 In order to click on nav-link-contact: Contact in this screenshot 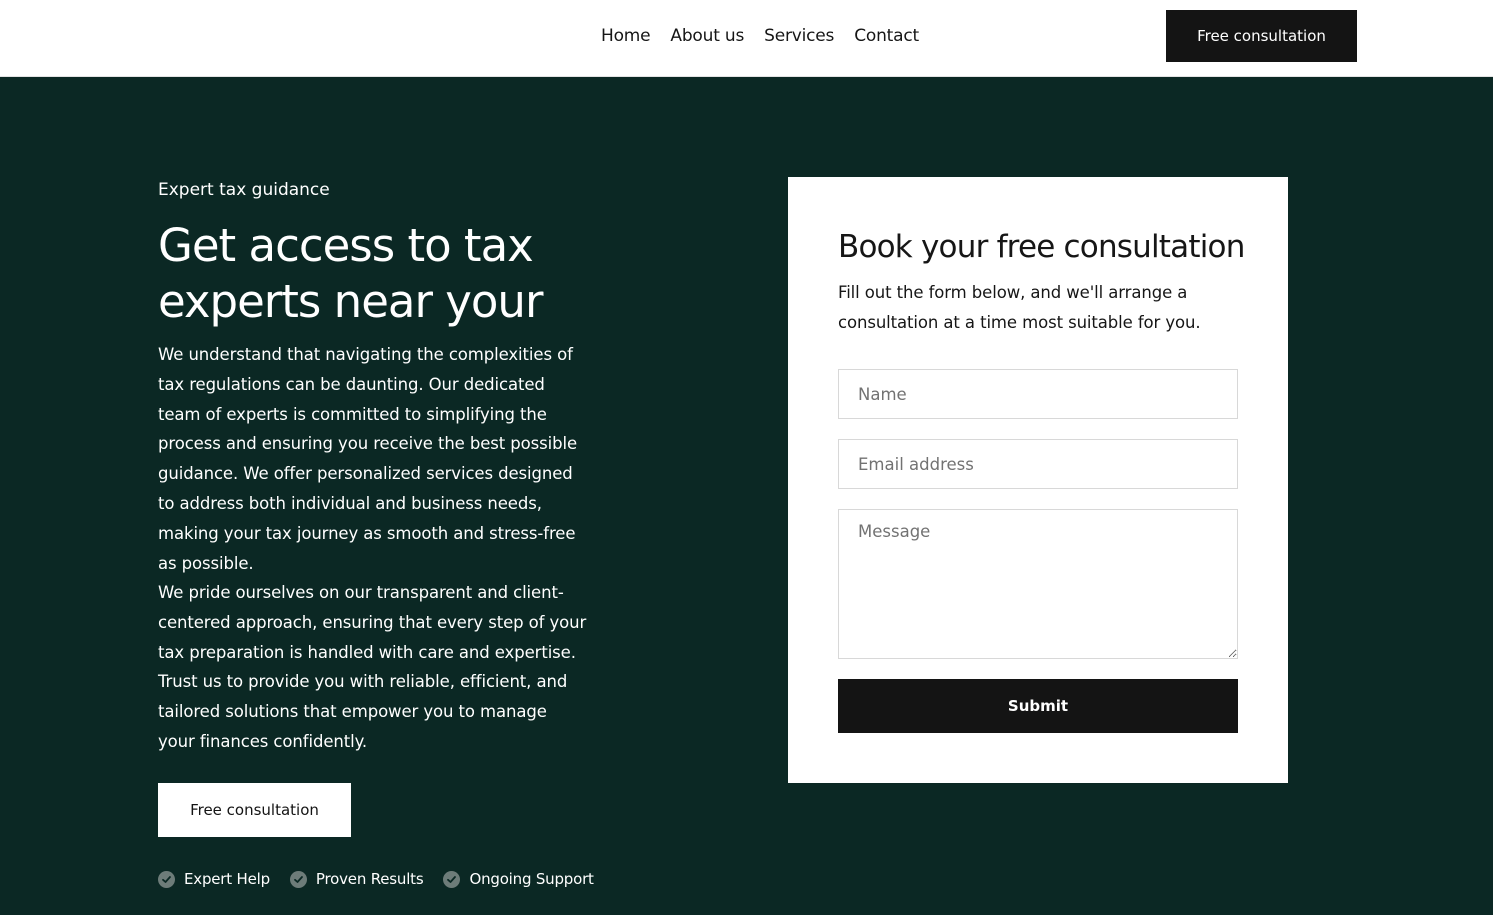, I will do `click(886, 36)`.